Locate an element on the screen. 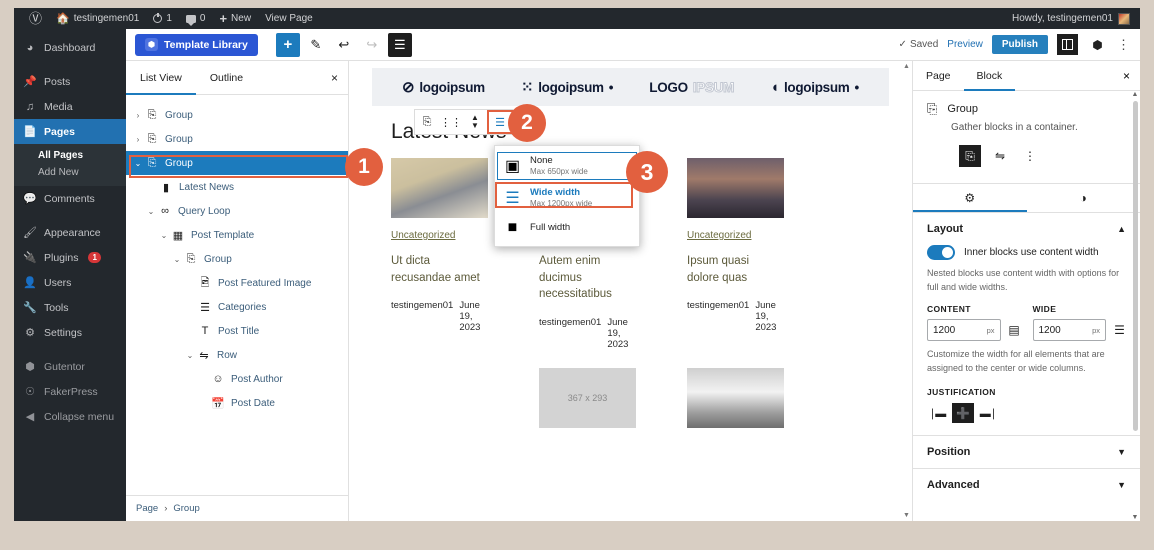 Image resolution: width=1154 pixels, height=550 pixels. tree-item-post-template: ⌄ ▦ Post Template is located at coordinates (237, 235).